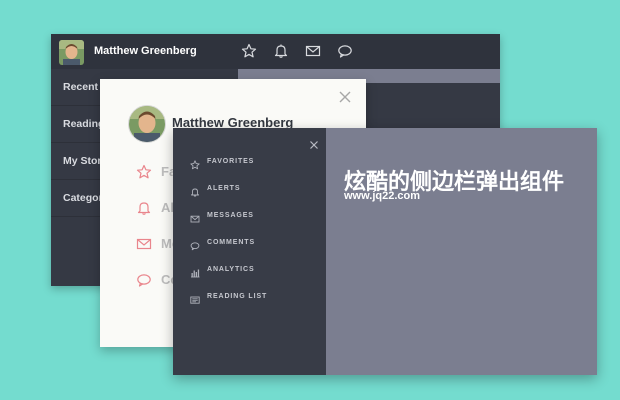 The width and height of the screenshot is (620, 400). What do you see at coordinates (231, 269) in the screenshot?
I see `front-menu-label: ANALYTICS` at bounding box center [231, 269].